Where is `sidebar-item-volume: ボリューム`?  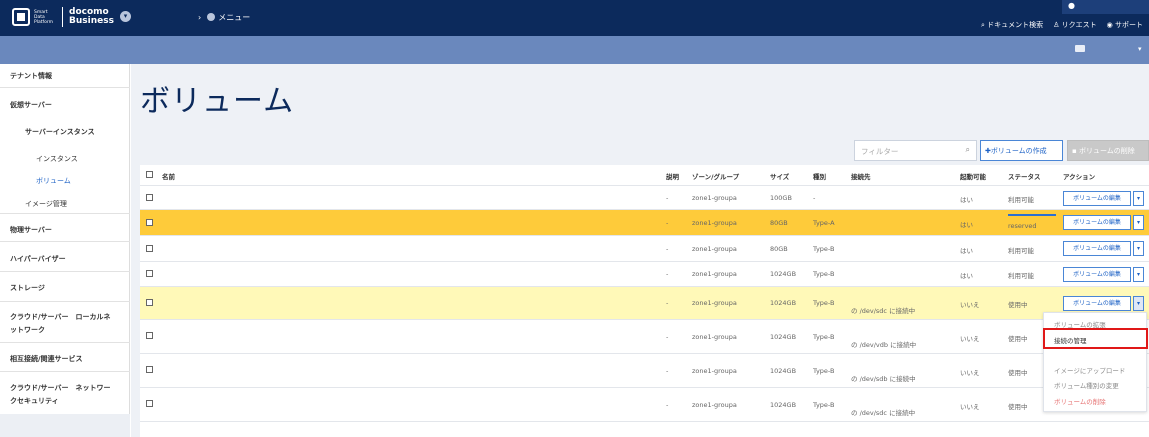
sidebar-item-volume: ボリューム is located at coordinates (65, 181).